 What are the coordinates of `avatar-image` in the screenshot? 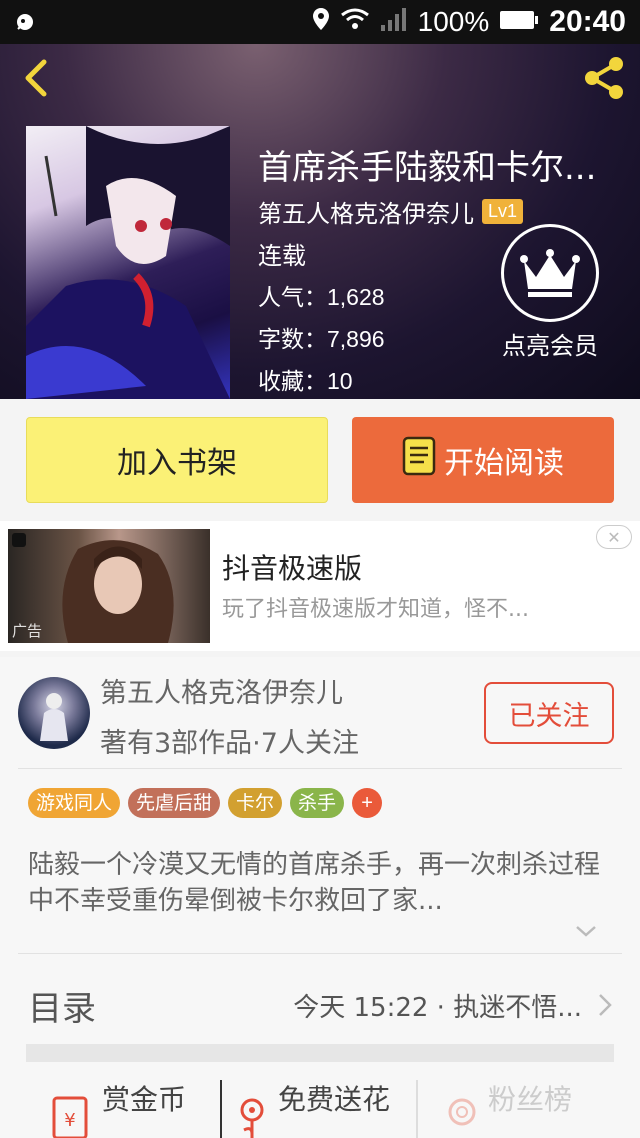 It's located at (54, 717).